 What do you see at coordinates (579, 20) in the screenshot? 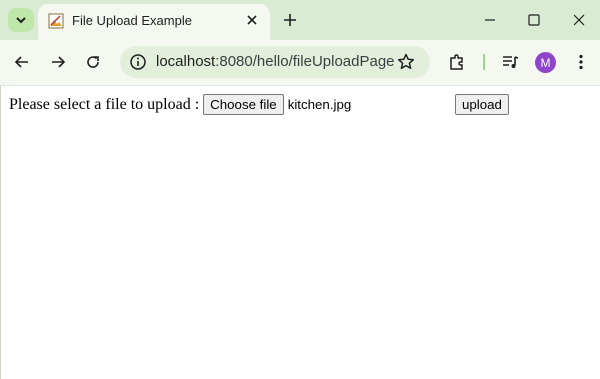
I see `close-window-icon` at bounding box center [579, 20].